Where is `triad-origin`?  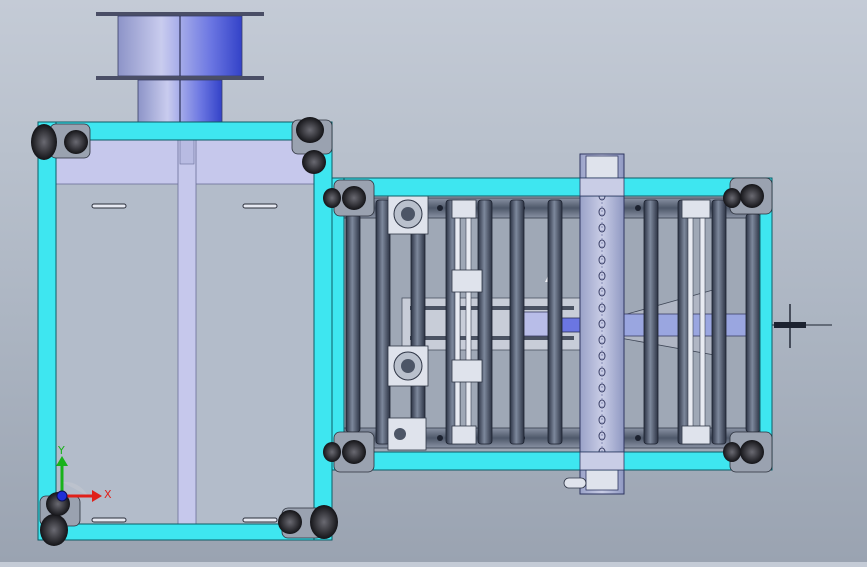 triad-origin is located at coordinates (62, 496).